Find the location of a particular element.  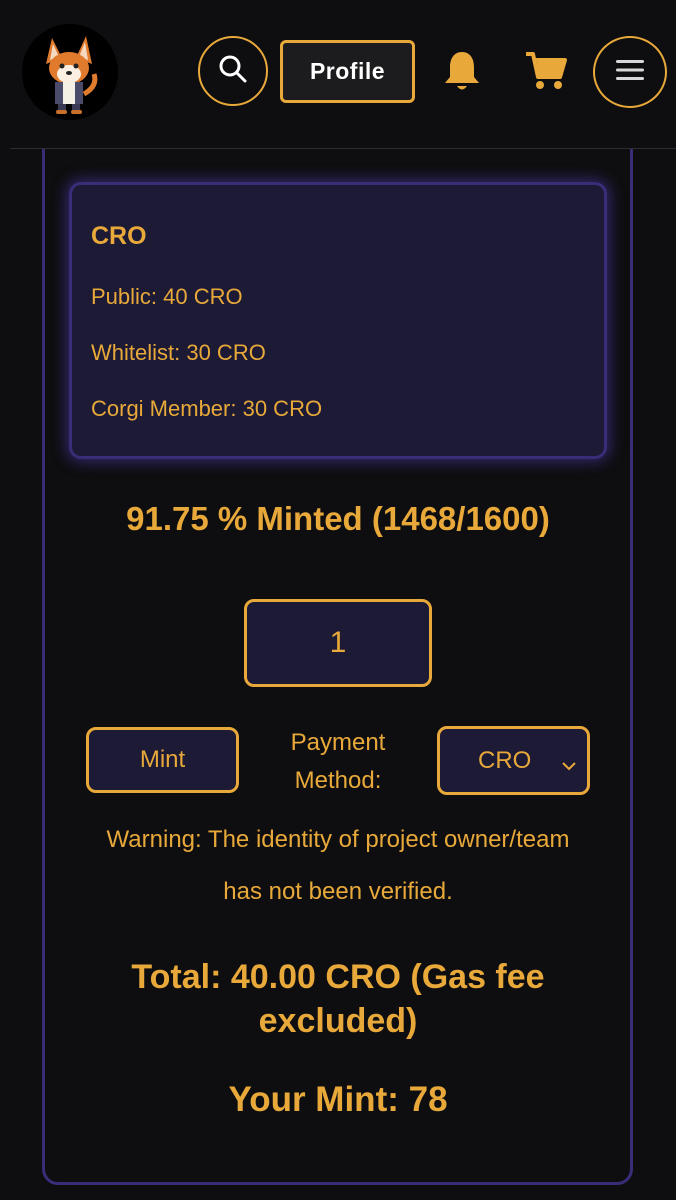

payment-method-select: CRO is located at coordinates (513, 760).